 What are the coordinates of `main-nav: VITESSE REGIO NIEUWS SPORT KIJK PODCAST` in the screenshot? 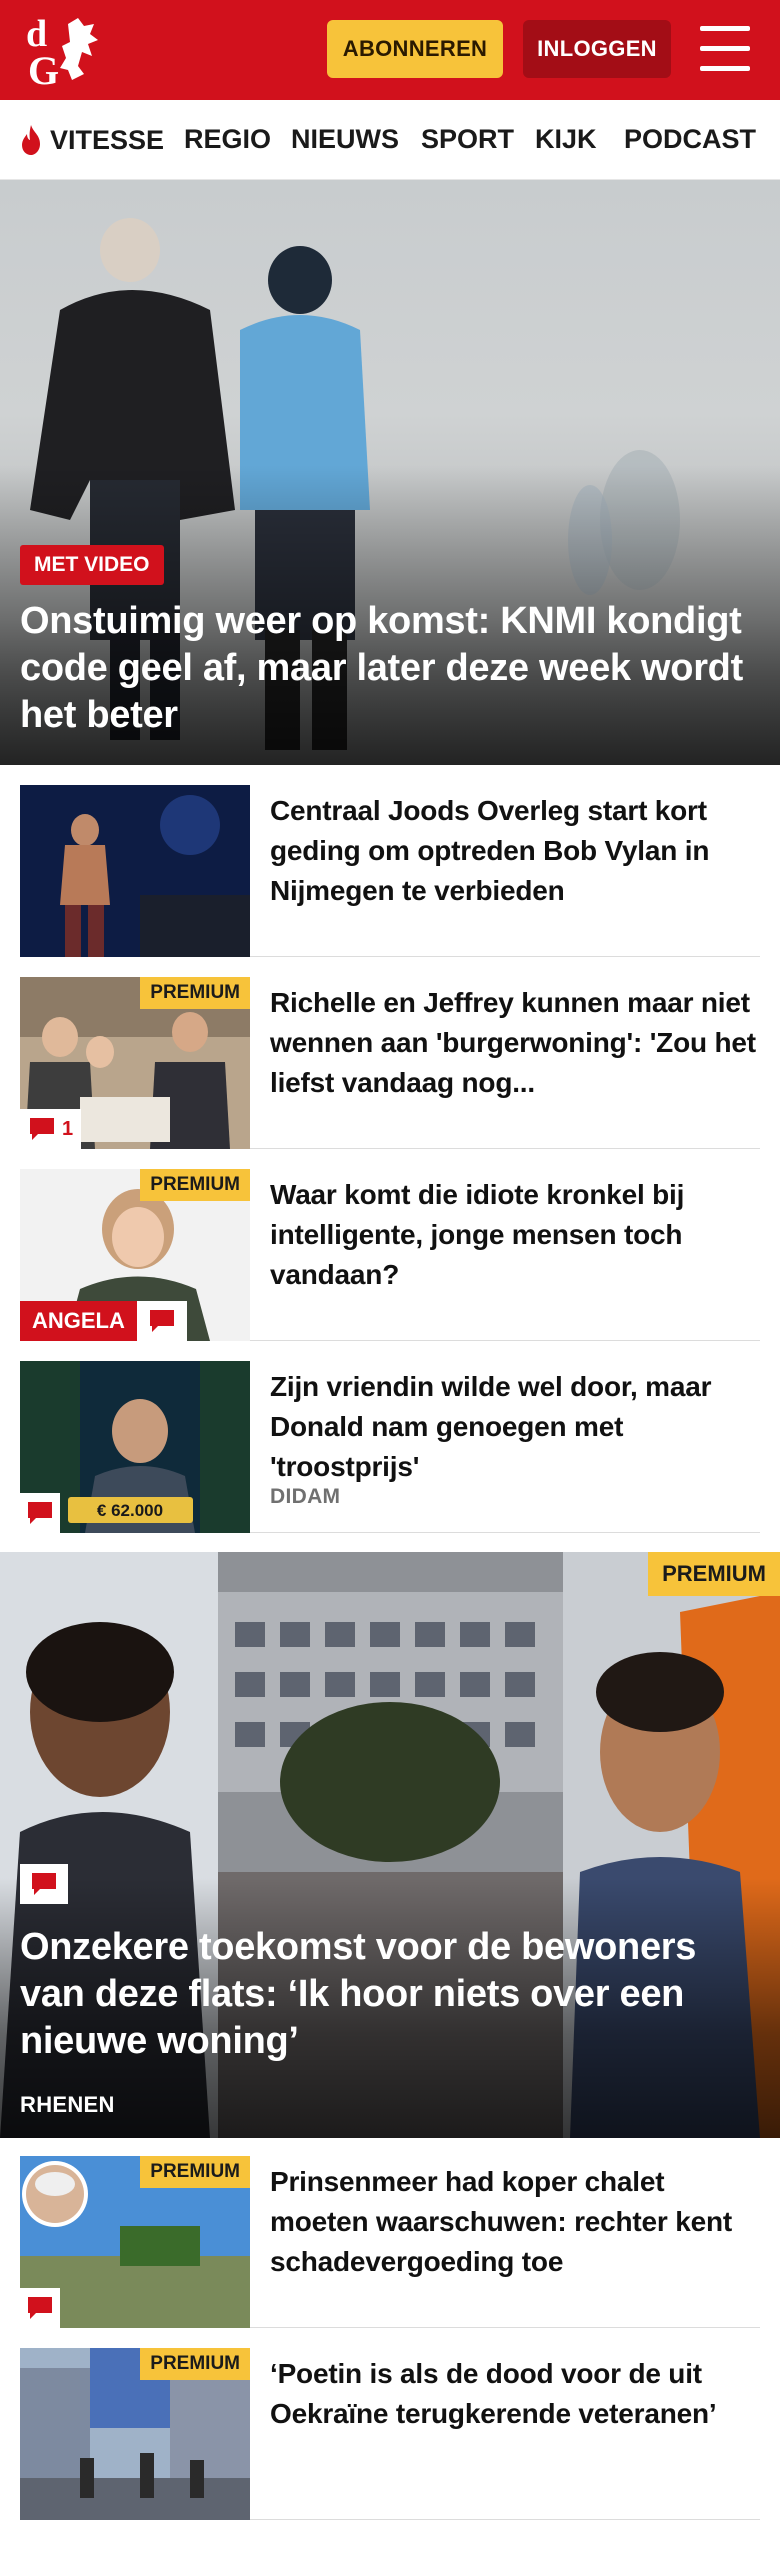 It's located at (390, 140).